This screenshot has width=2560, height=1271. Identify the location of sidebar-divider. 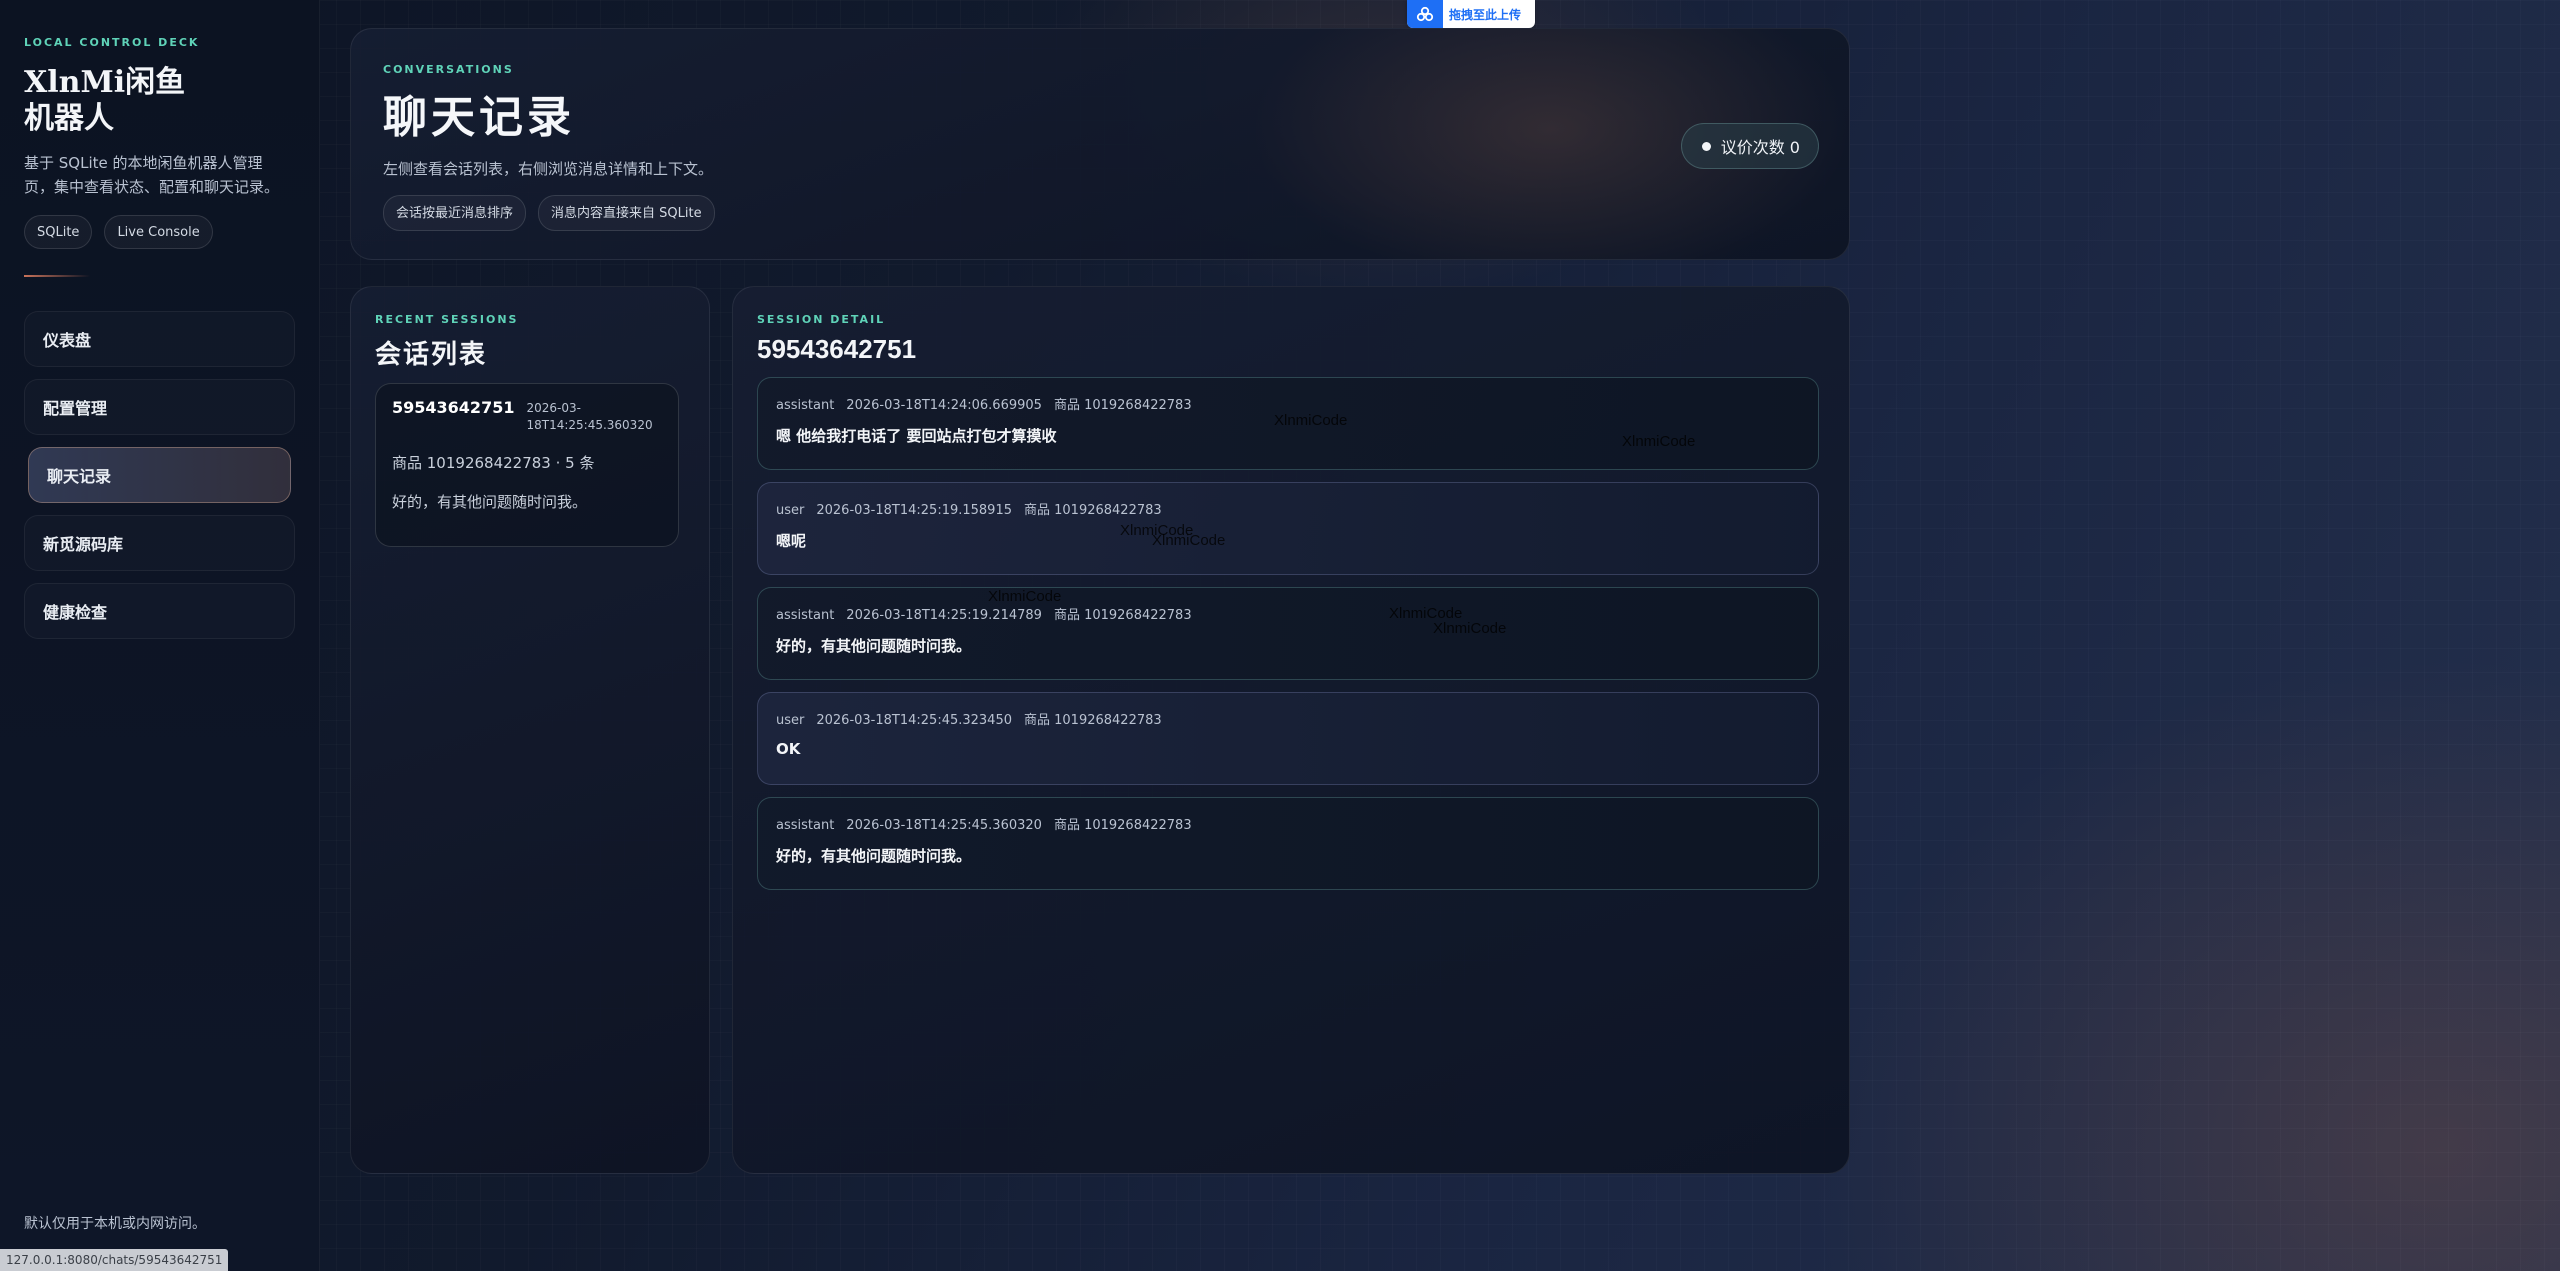
(57, 276).